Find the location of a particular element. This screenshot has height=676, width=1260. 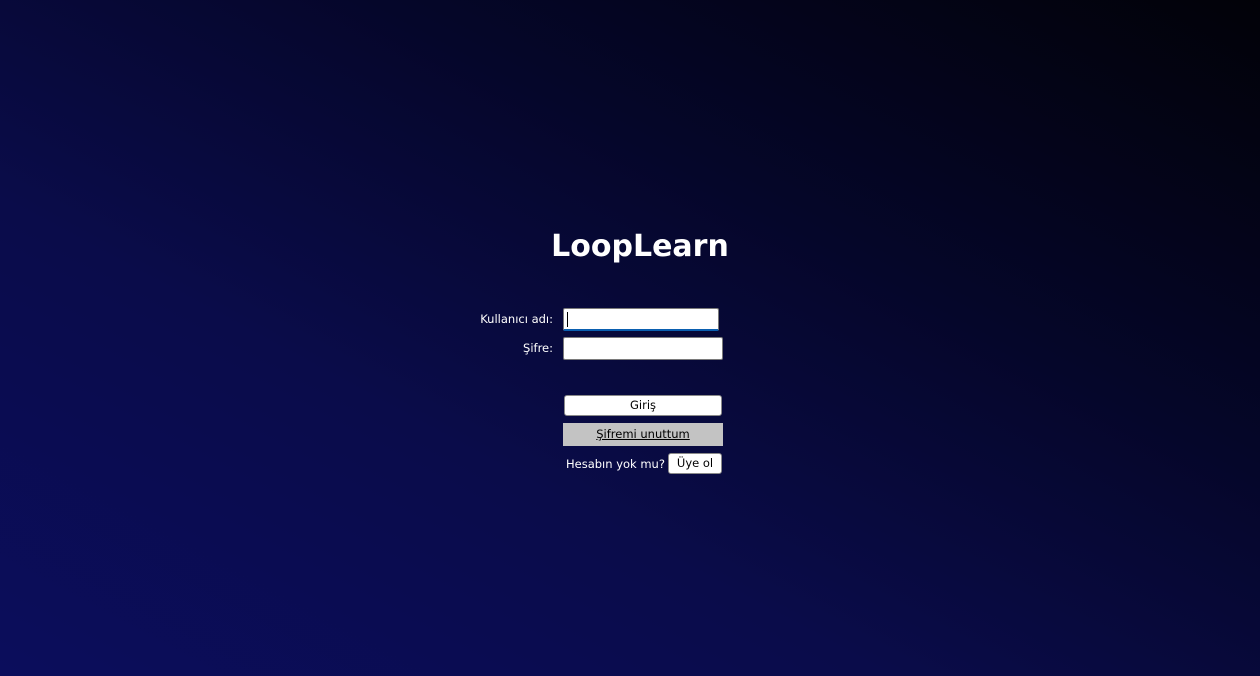

signup-button: Üye ol is located at coordinates (695, 463).